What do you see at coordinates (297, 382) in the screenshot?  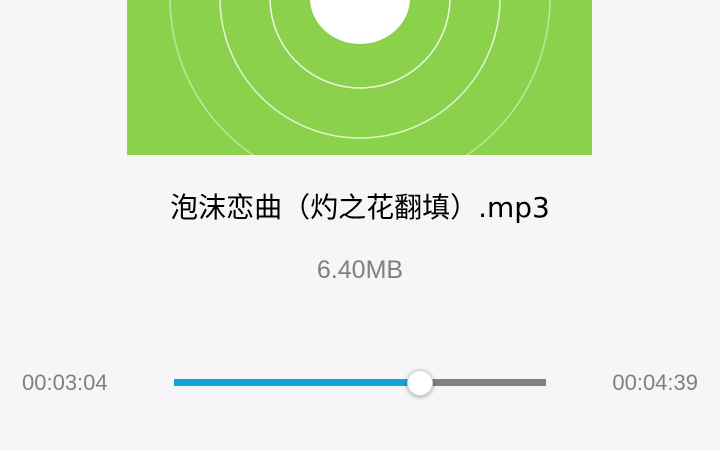 I see `progress-fill` at bounding box center [297, 382].